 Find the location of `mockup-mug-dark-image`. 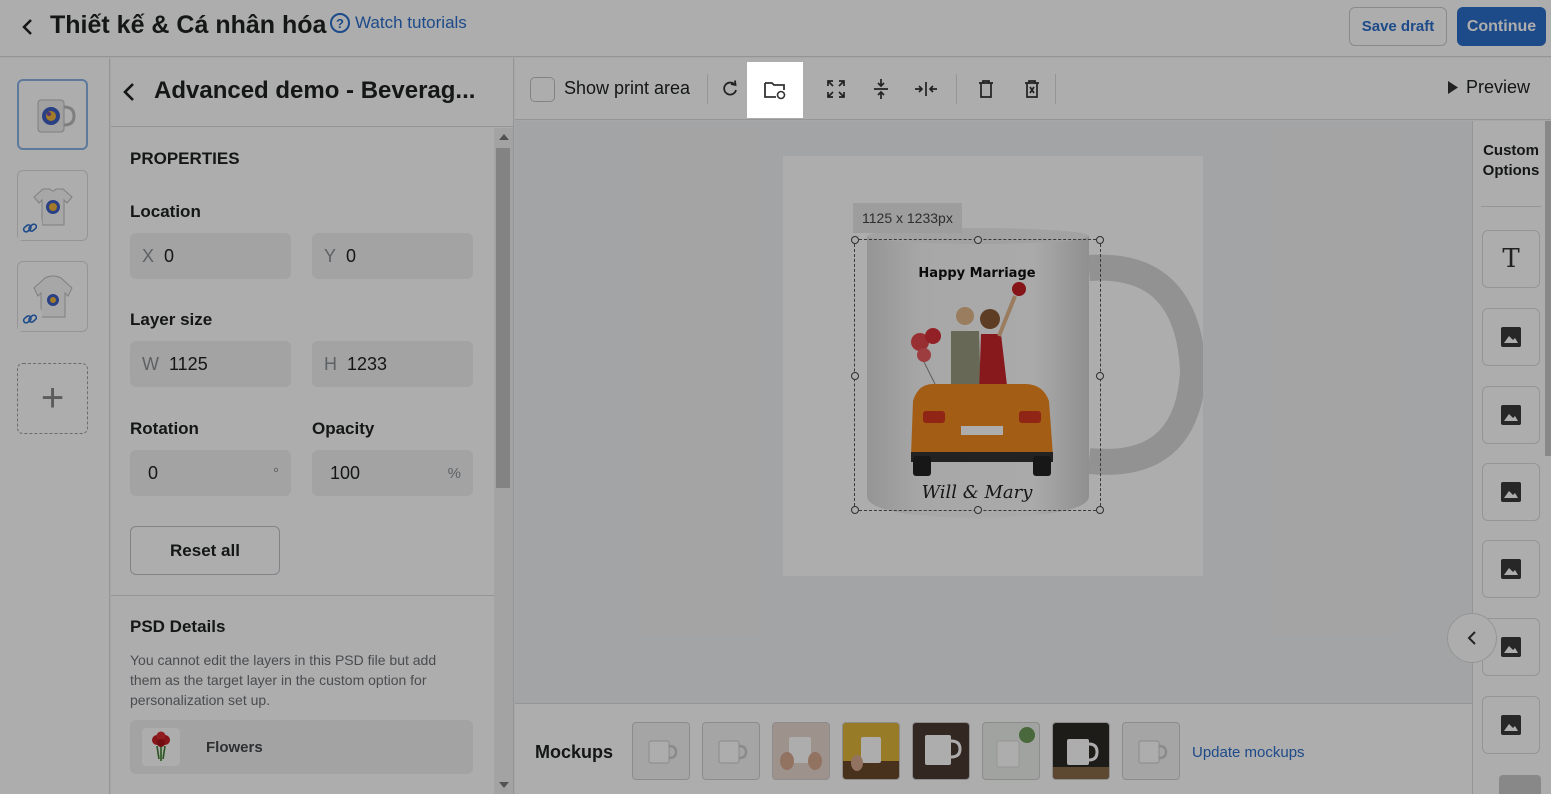

mockup-mug-dark-image is located at coordinates (943, 750).